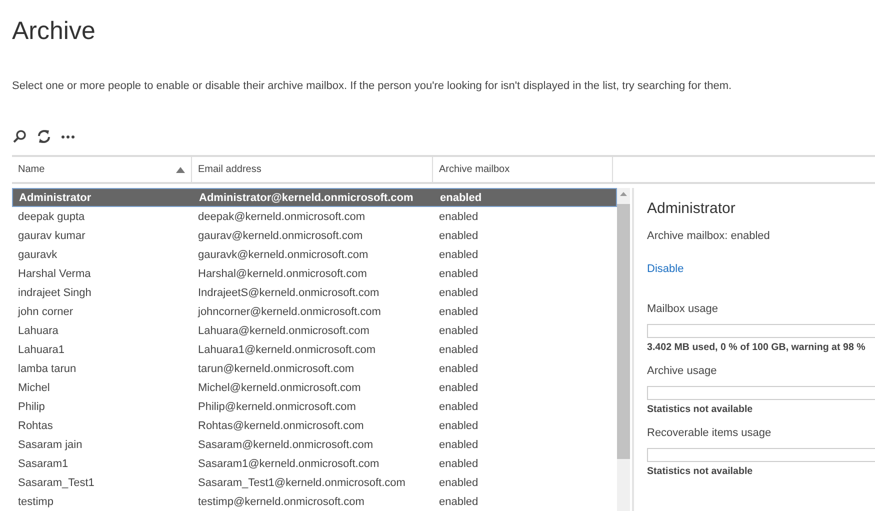 The image size is (875, 511). I want to click on table-cell-text: Michel@kerneld.onmicrosoft.com, so click(279, 388).